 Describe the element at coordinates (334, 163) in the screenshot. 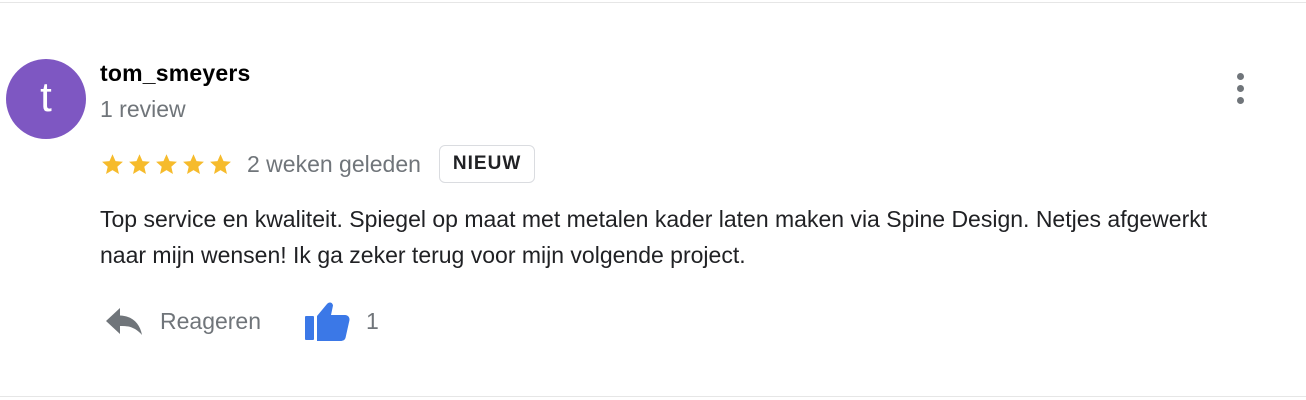

I see `review-date: 2 weken geleden` at that location.